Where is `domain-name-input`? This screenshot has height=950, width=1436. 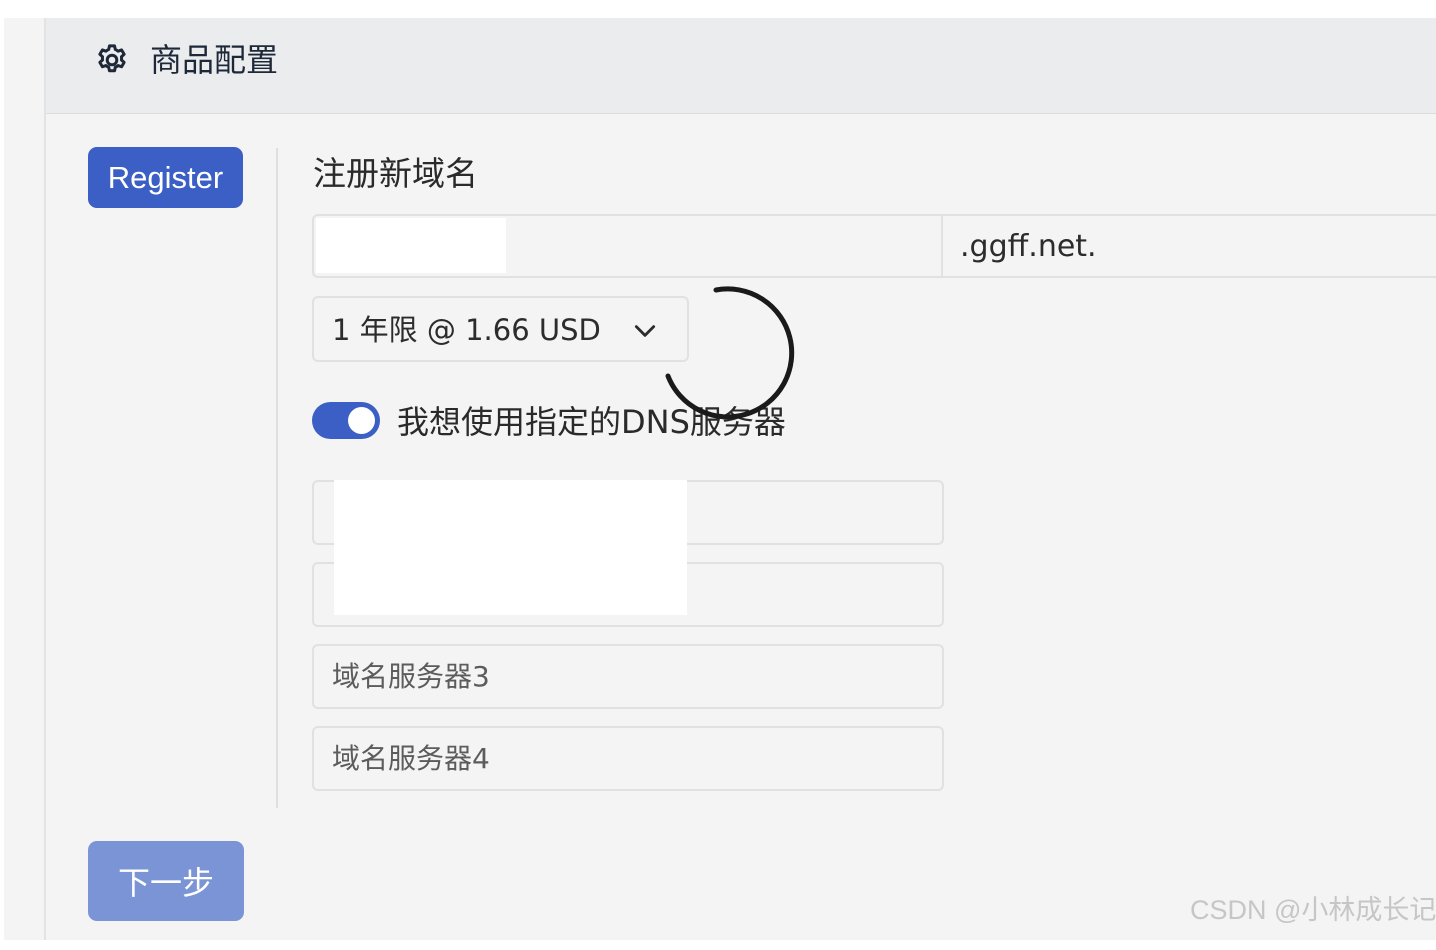
domain-name-input is located at coordinates (411, 245).